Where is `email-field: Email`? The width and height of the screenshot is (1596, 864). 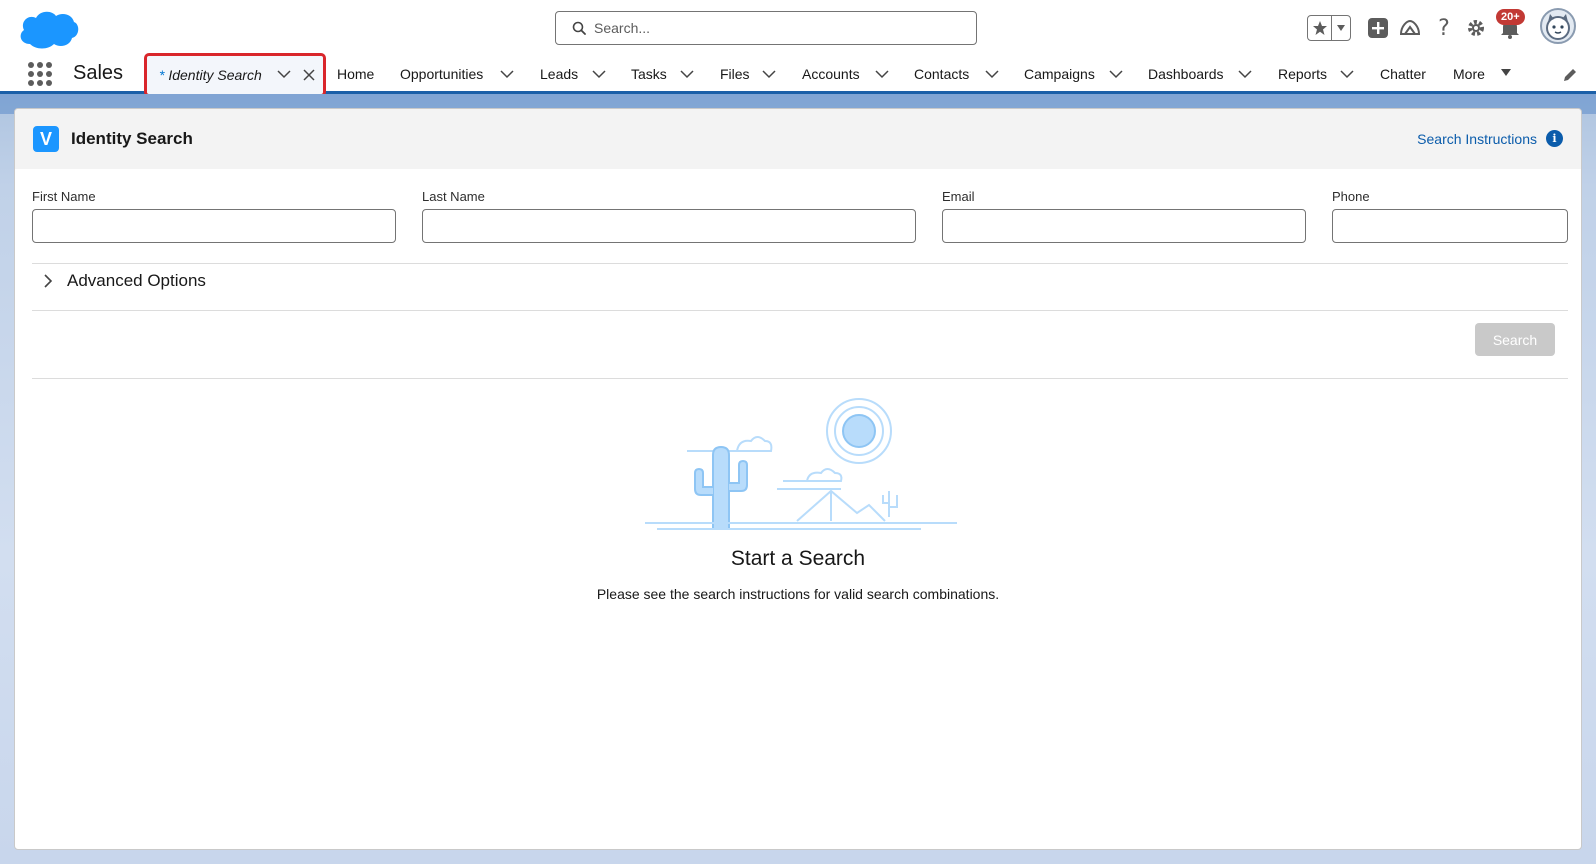
email-field: Email is located at coordinates (1124, 216).